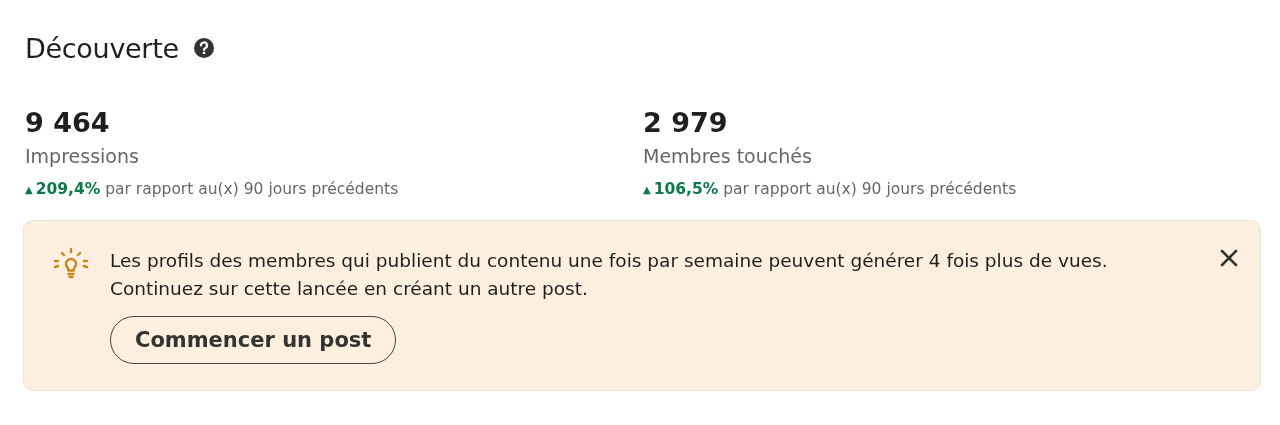 Image resolution: width=1280 pixels, height=425 pixels. What do you see at coordinates (727, 156) in the screenshot?
I see `metric-label: Membres touchés` at bounding box center [727, 156].